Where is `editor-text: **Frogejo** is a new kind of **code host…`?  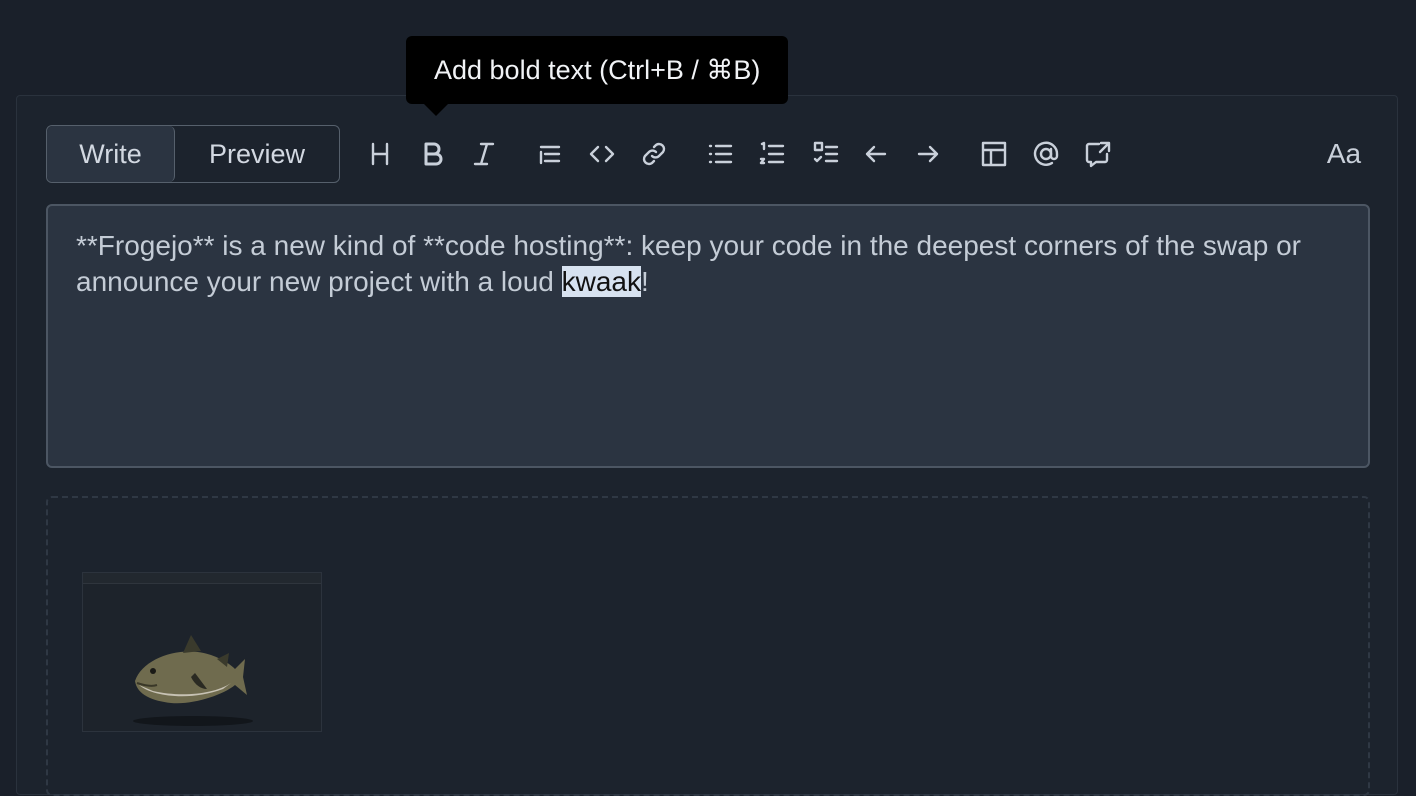 editor-text: **Frogejo** is a new kind of **code host… is located at coordinates (688, 263).